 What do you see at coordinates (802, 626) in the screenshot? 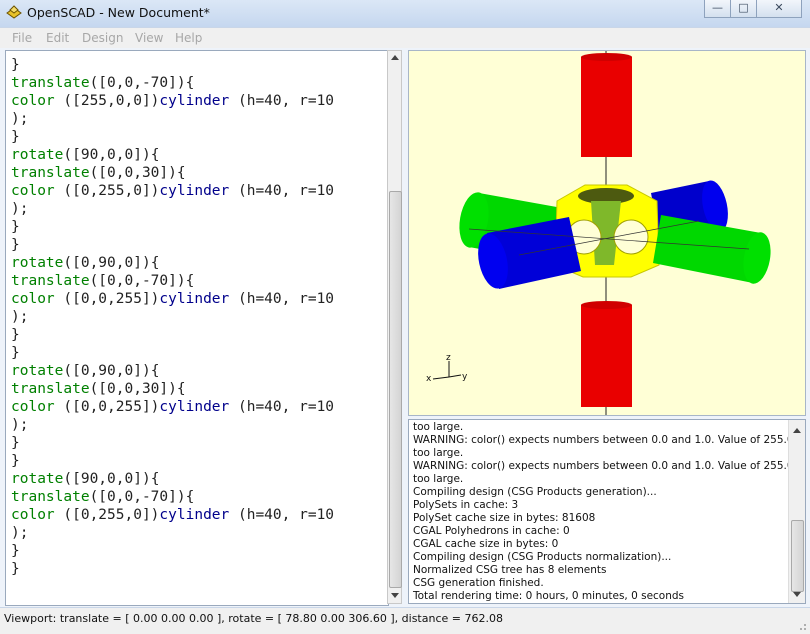
I see `resize-grip-icon` at bounding box center [802, 626].